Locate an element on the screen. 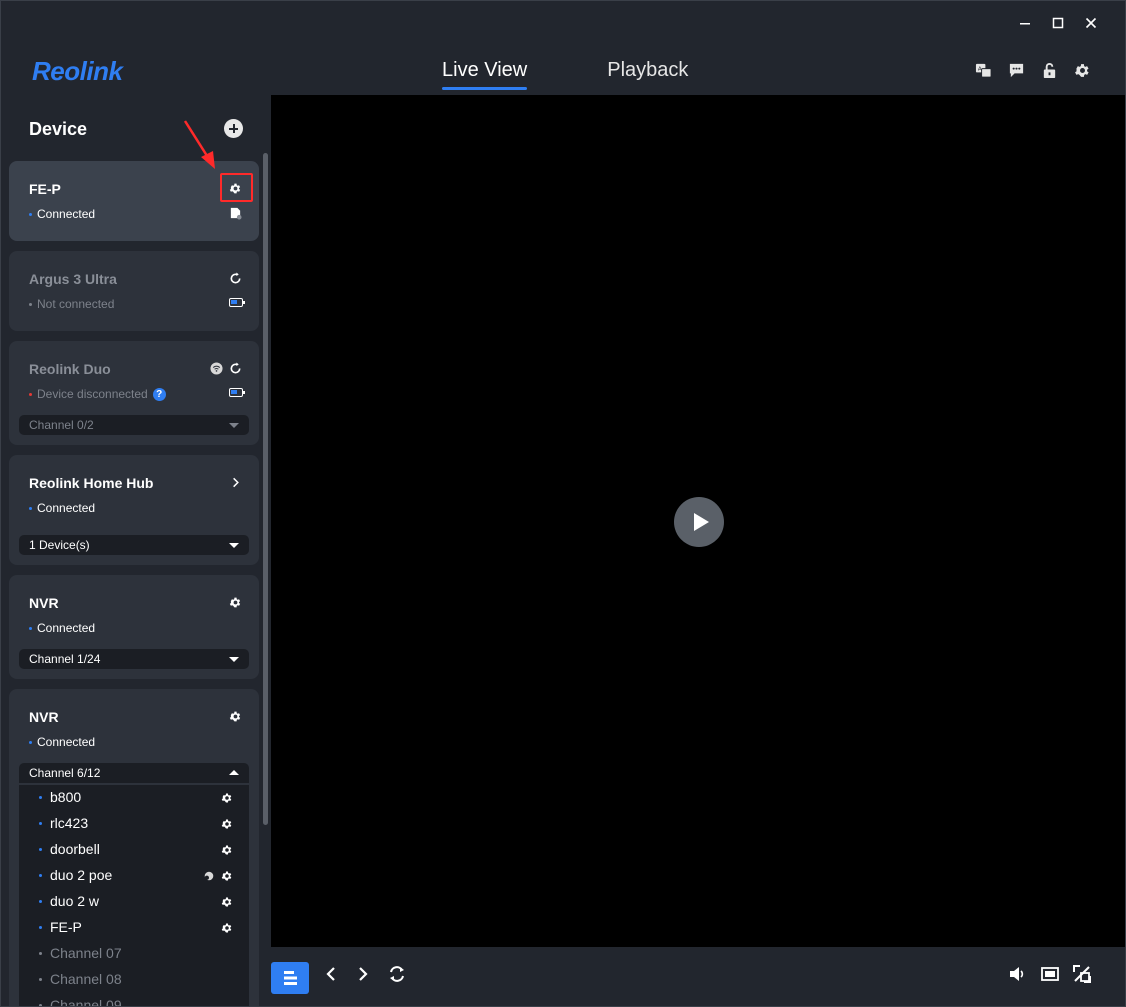 The height and width of the screenshot is (1007, 1126). tab-live-view: Live View is located at coordinates (485, 74).